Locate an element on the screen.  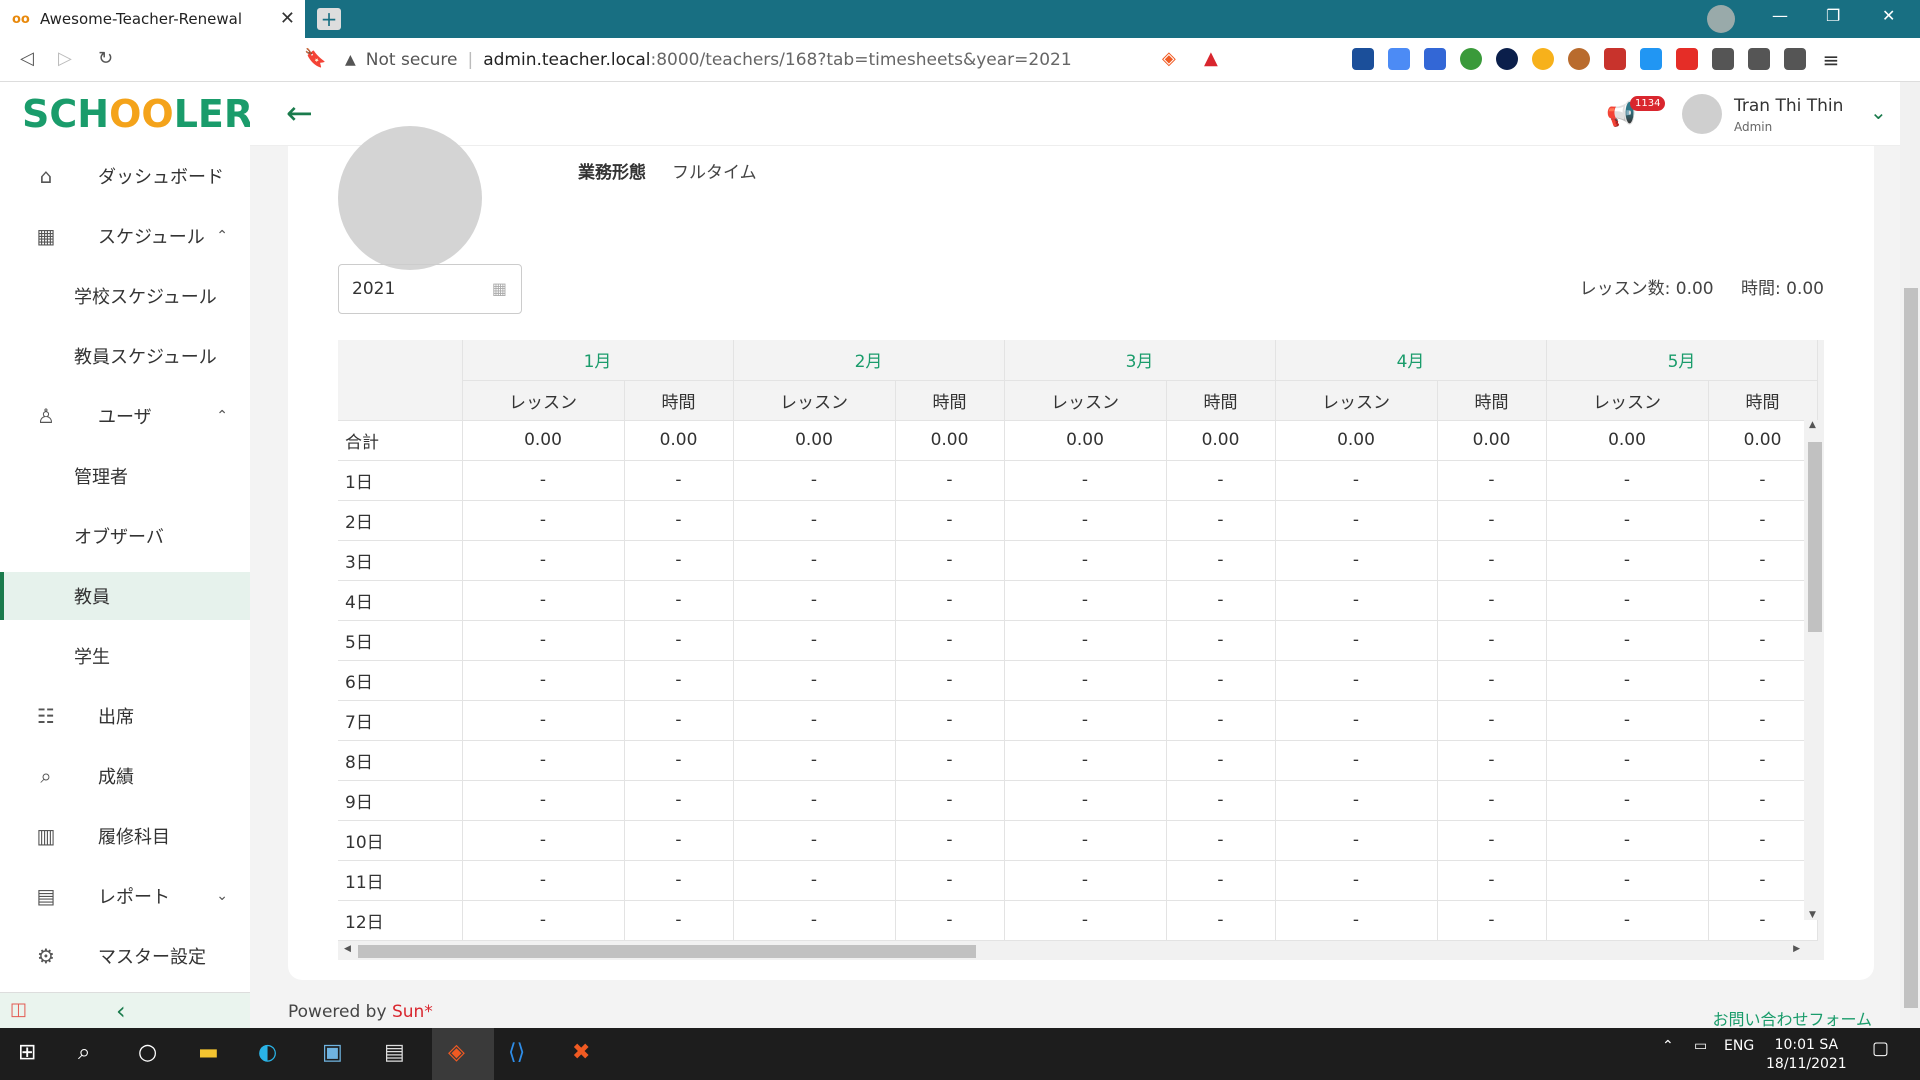
clock: 10:01 SA 18/11/2021 is located at coordinates (1806, 1055).